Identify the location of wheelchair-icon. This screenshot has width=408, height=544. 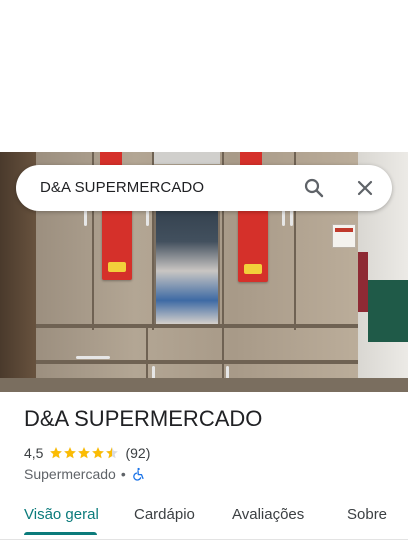
(138, 474).